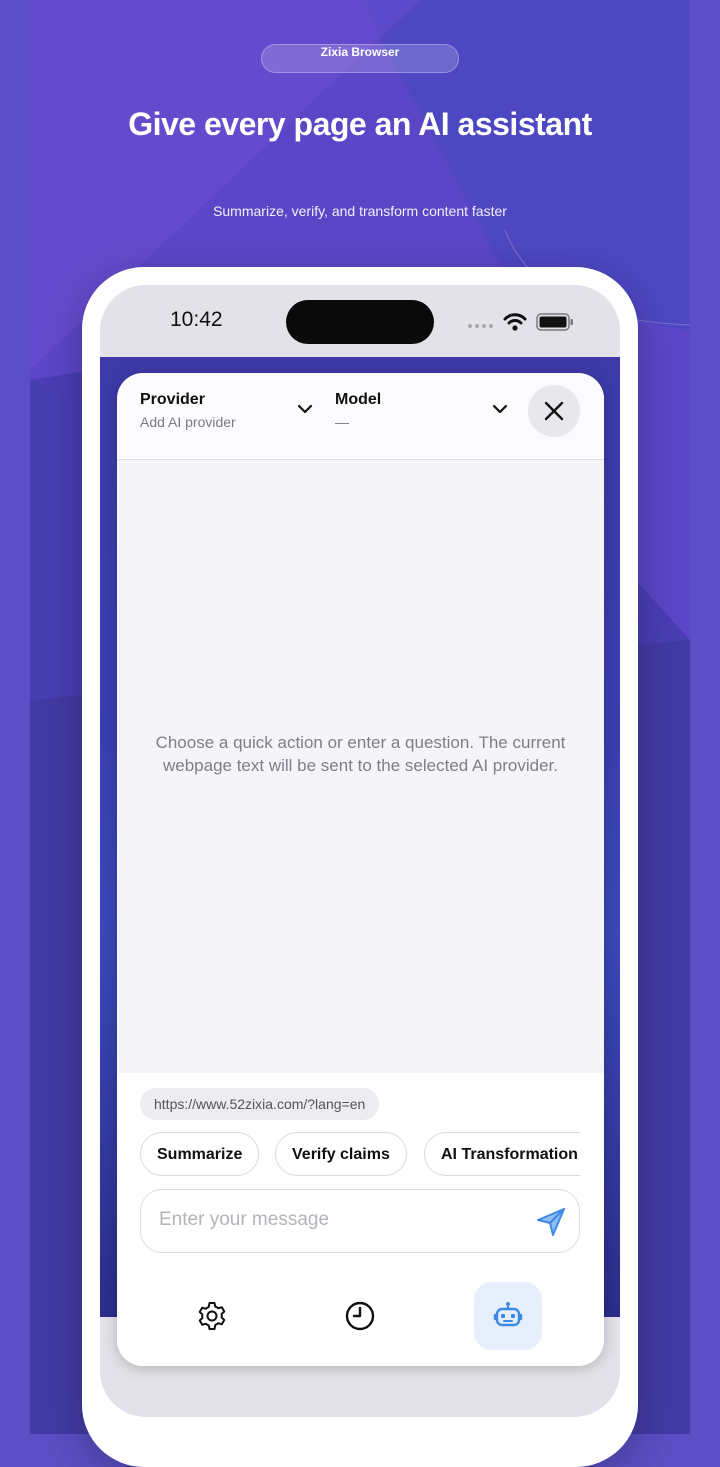  What do you see at coordinates (188, 422) in the screenshot?
I see `provider-value: Add AI provider` at bounding box center [188, 422].